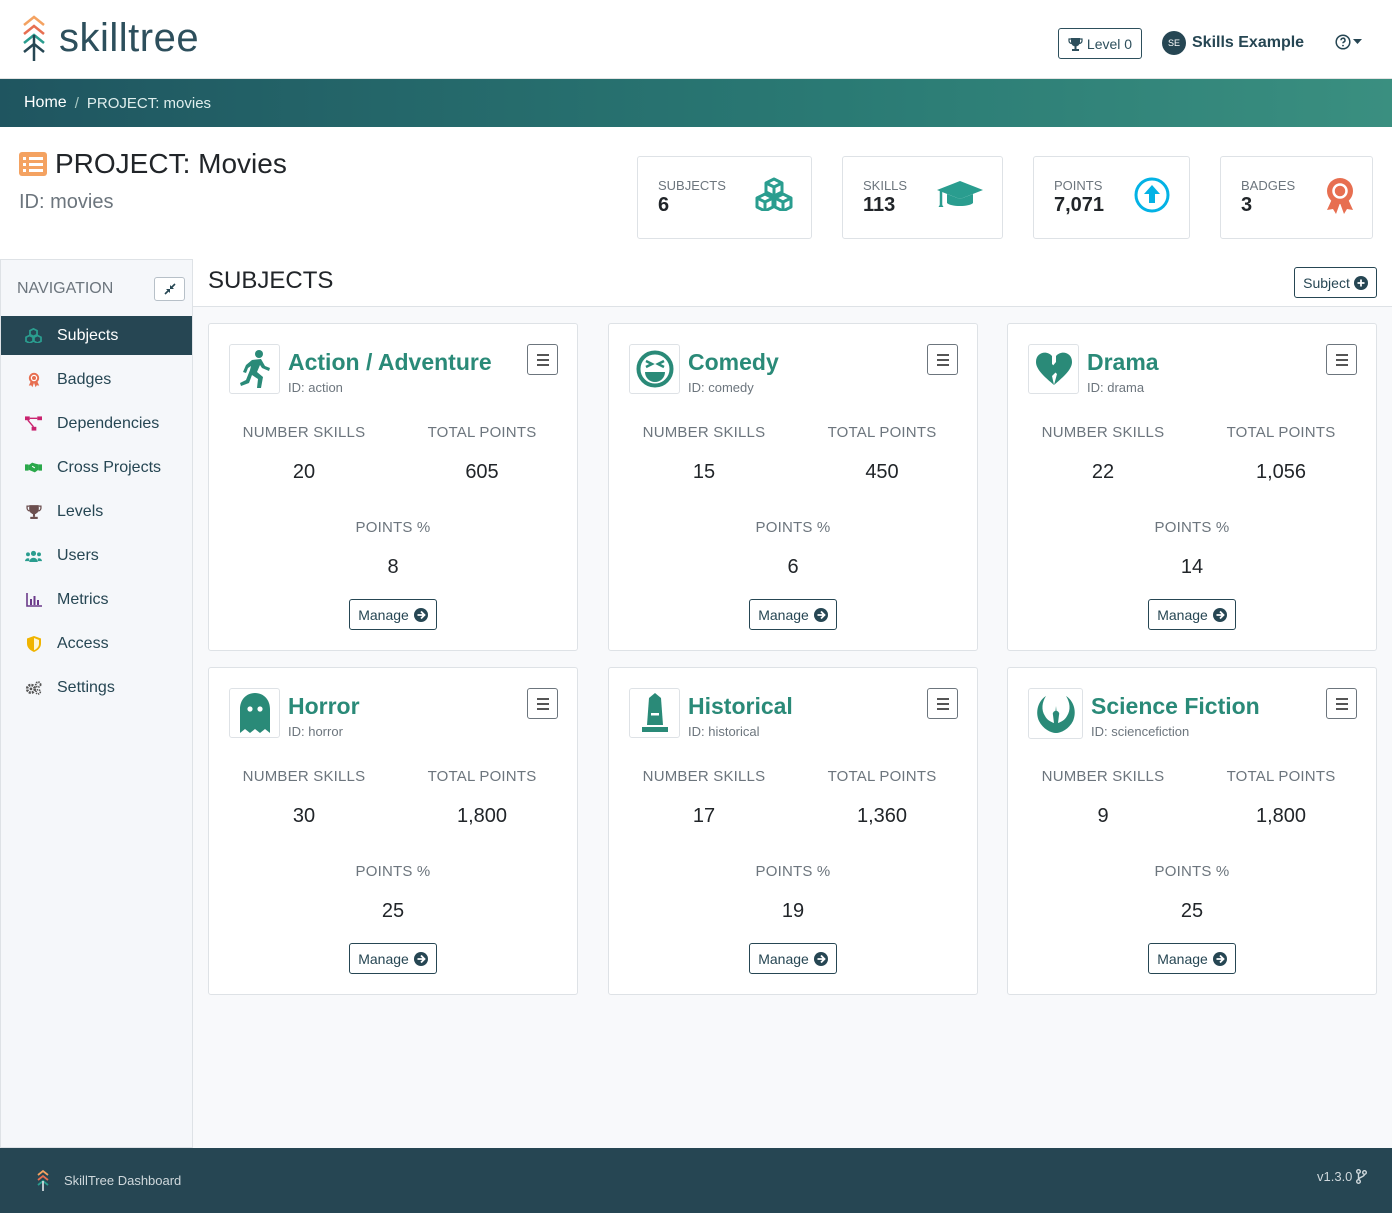  What do you see at coordinates (324, 706) in the screenshot?
I see `subject-name: Horror` at bounding box center [324, 706].